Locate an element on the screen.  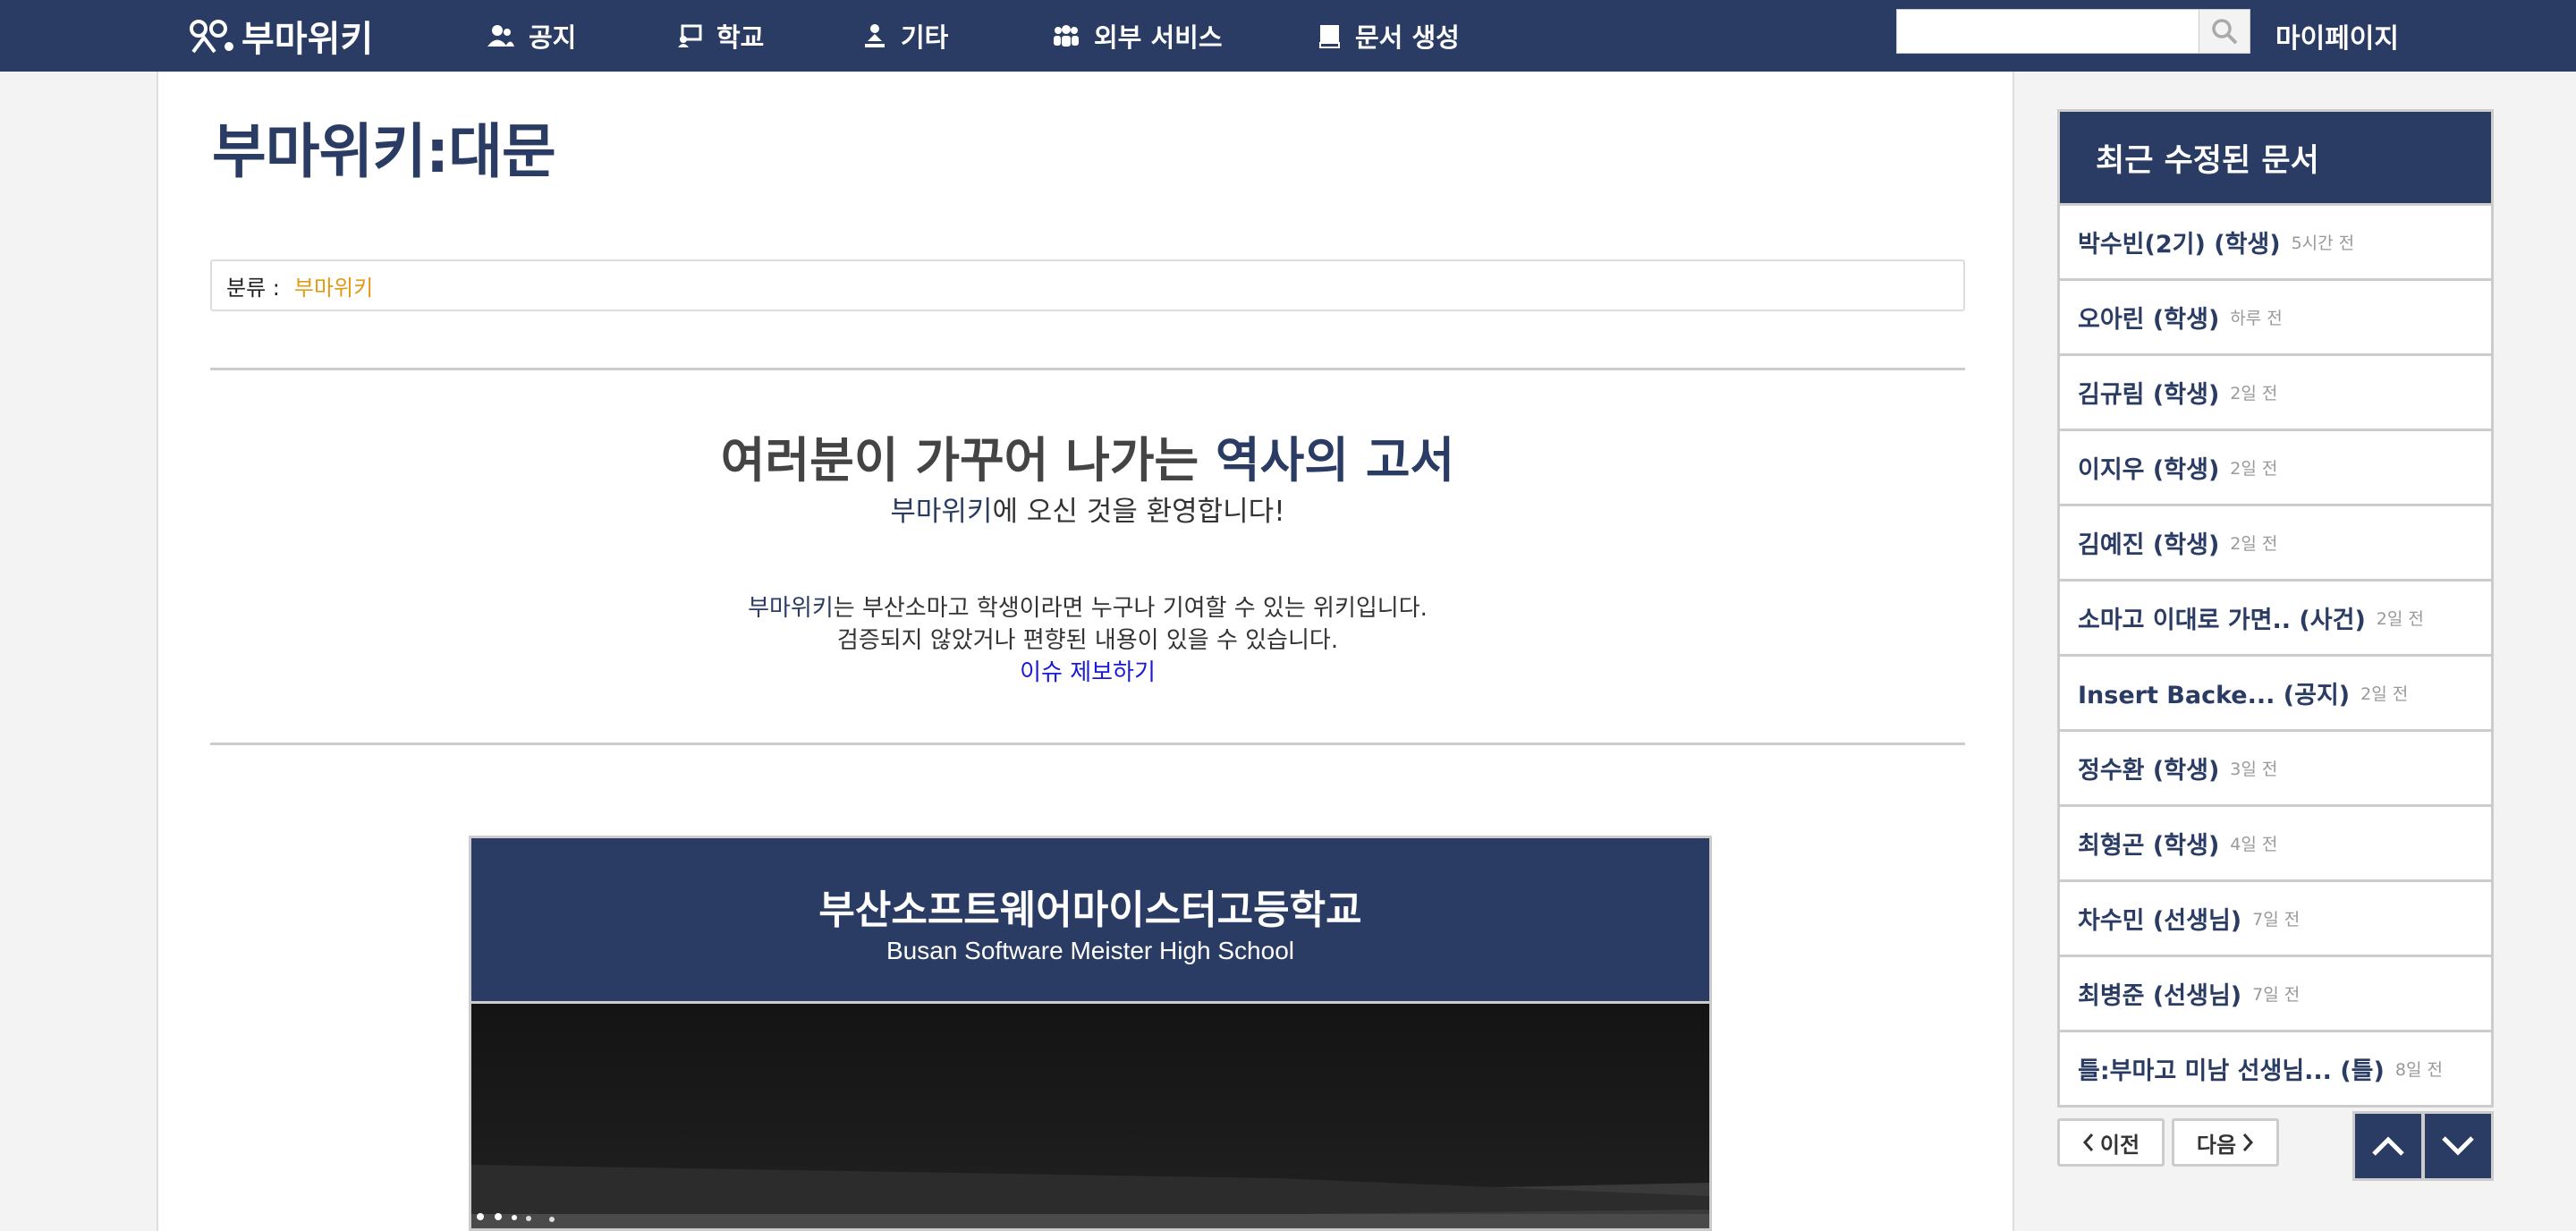
recent-item: 최병준 (선생님) 7일 전 is located at coordinates (2275, 994).